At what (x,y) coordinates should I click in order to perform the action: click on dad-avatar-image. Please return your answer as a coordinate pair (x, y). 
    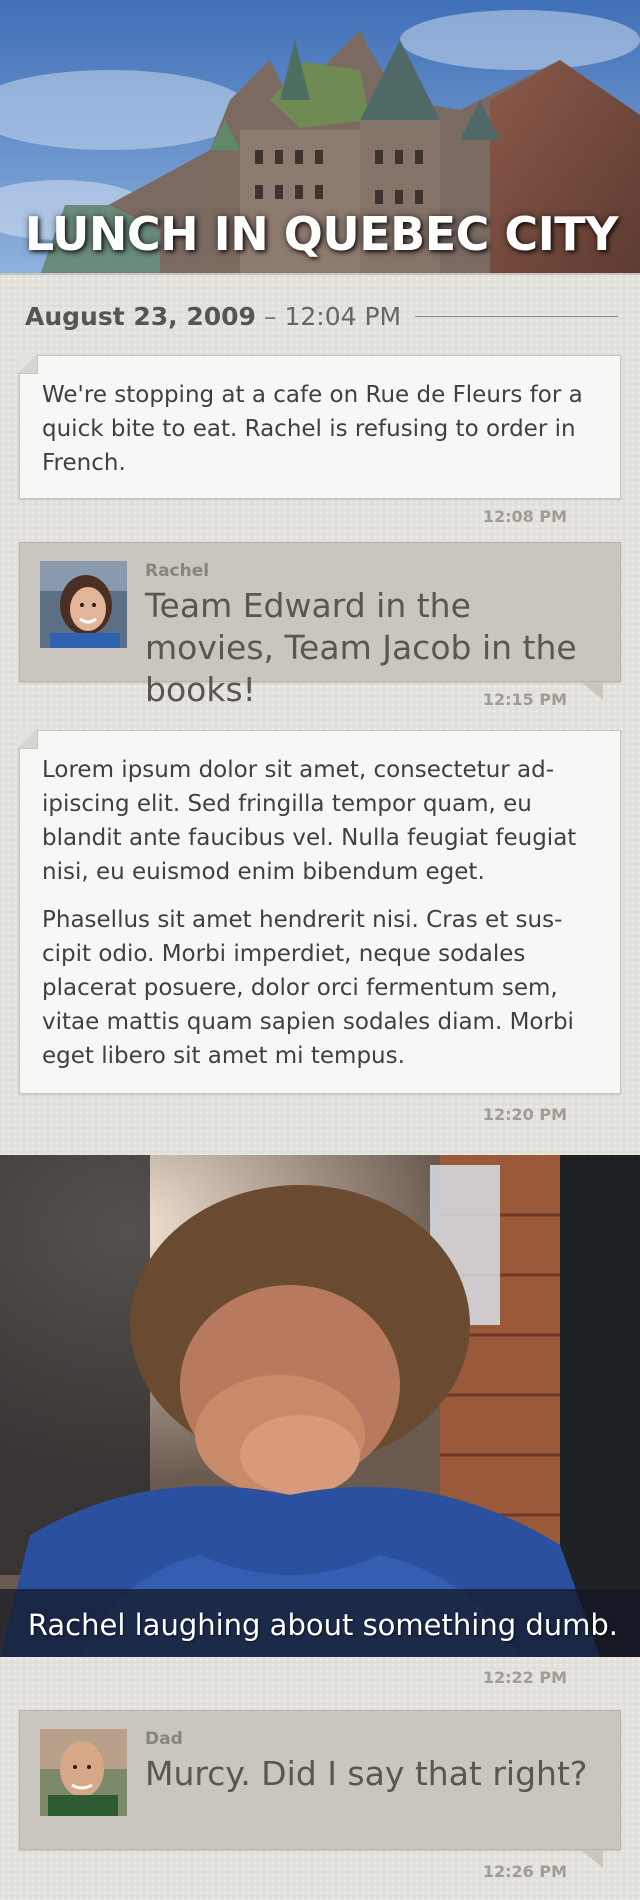
    Looking at the image, I should click on (83, 1772).